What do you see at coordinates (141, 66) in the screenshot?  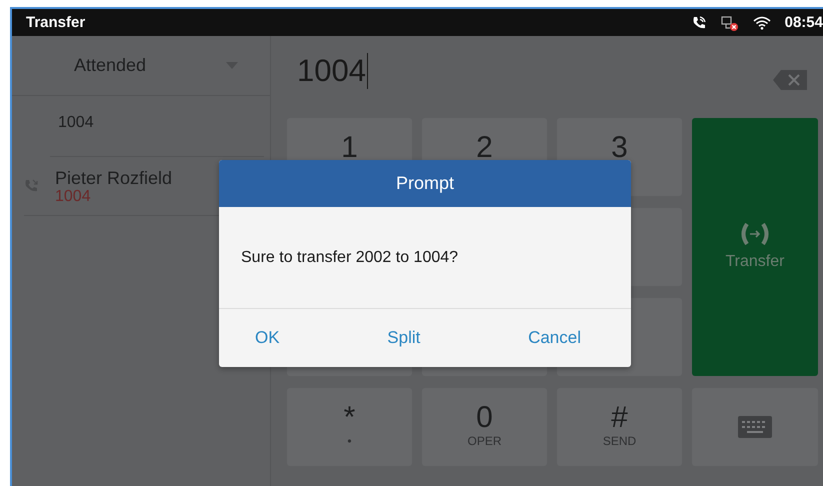 I see `transfer-mode-dropdown: Attended` at bounding box center [141, 66].